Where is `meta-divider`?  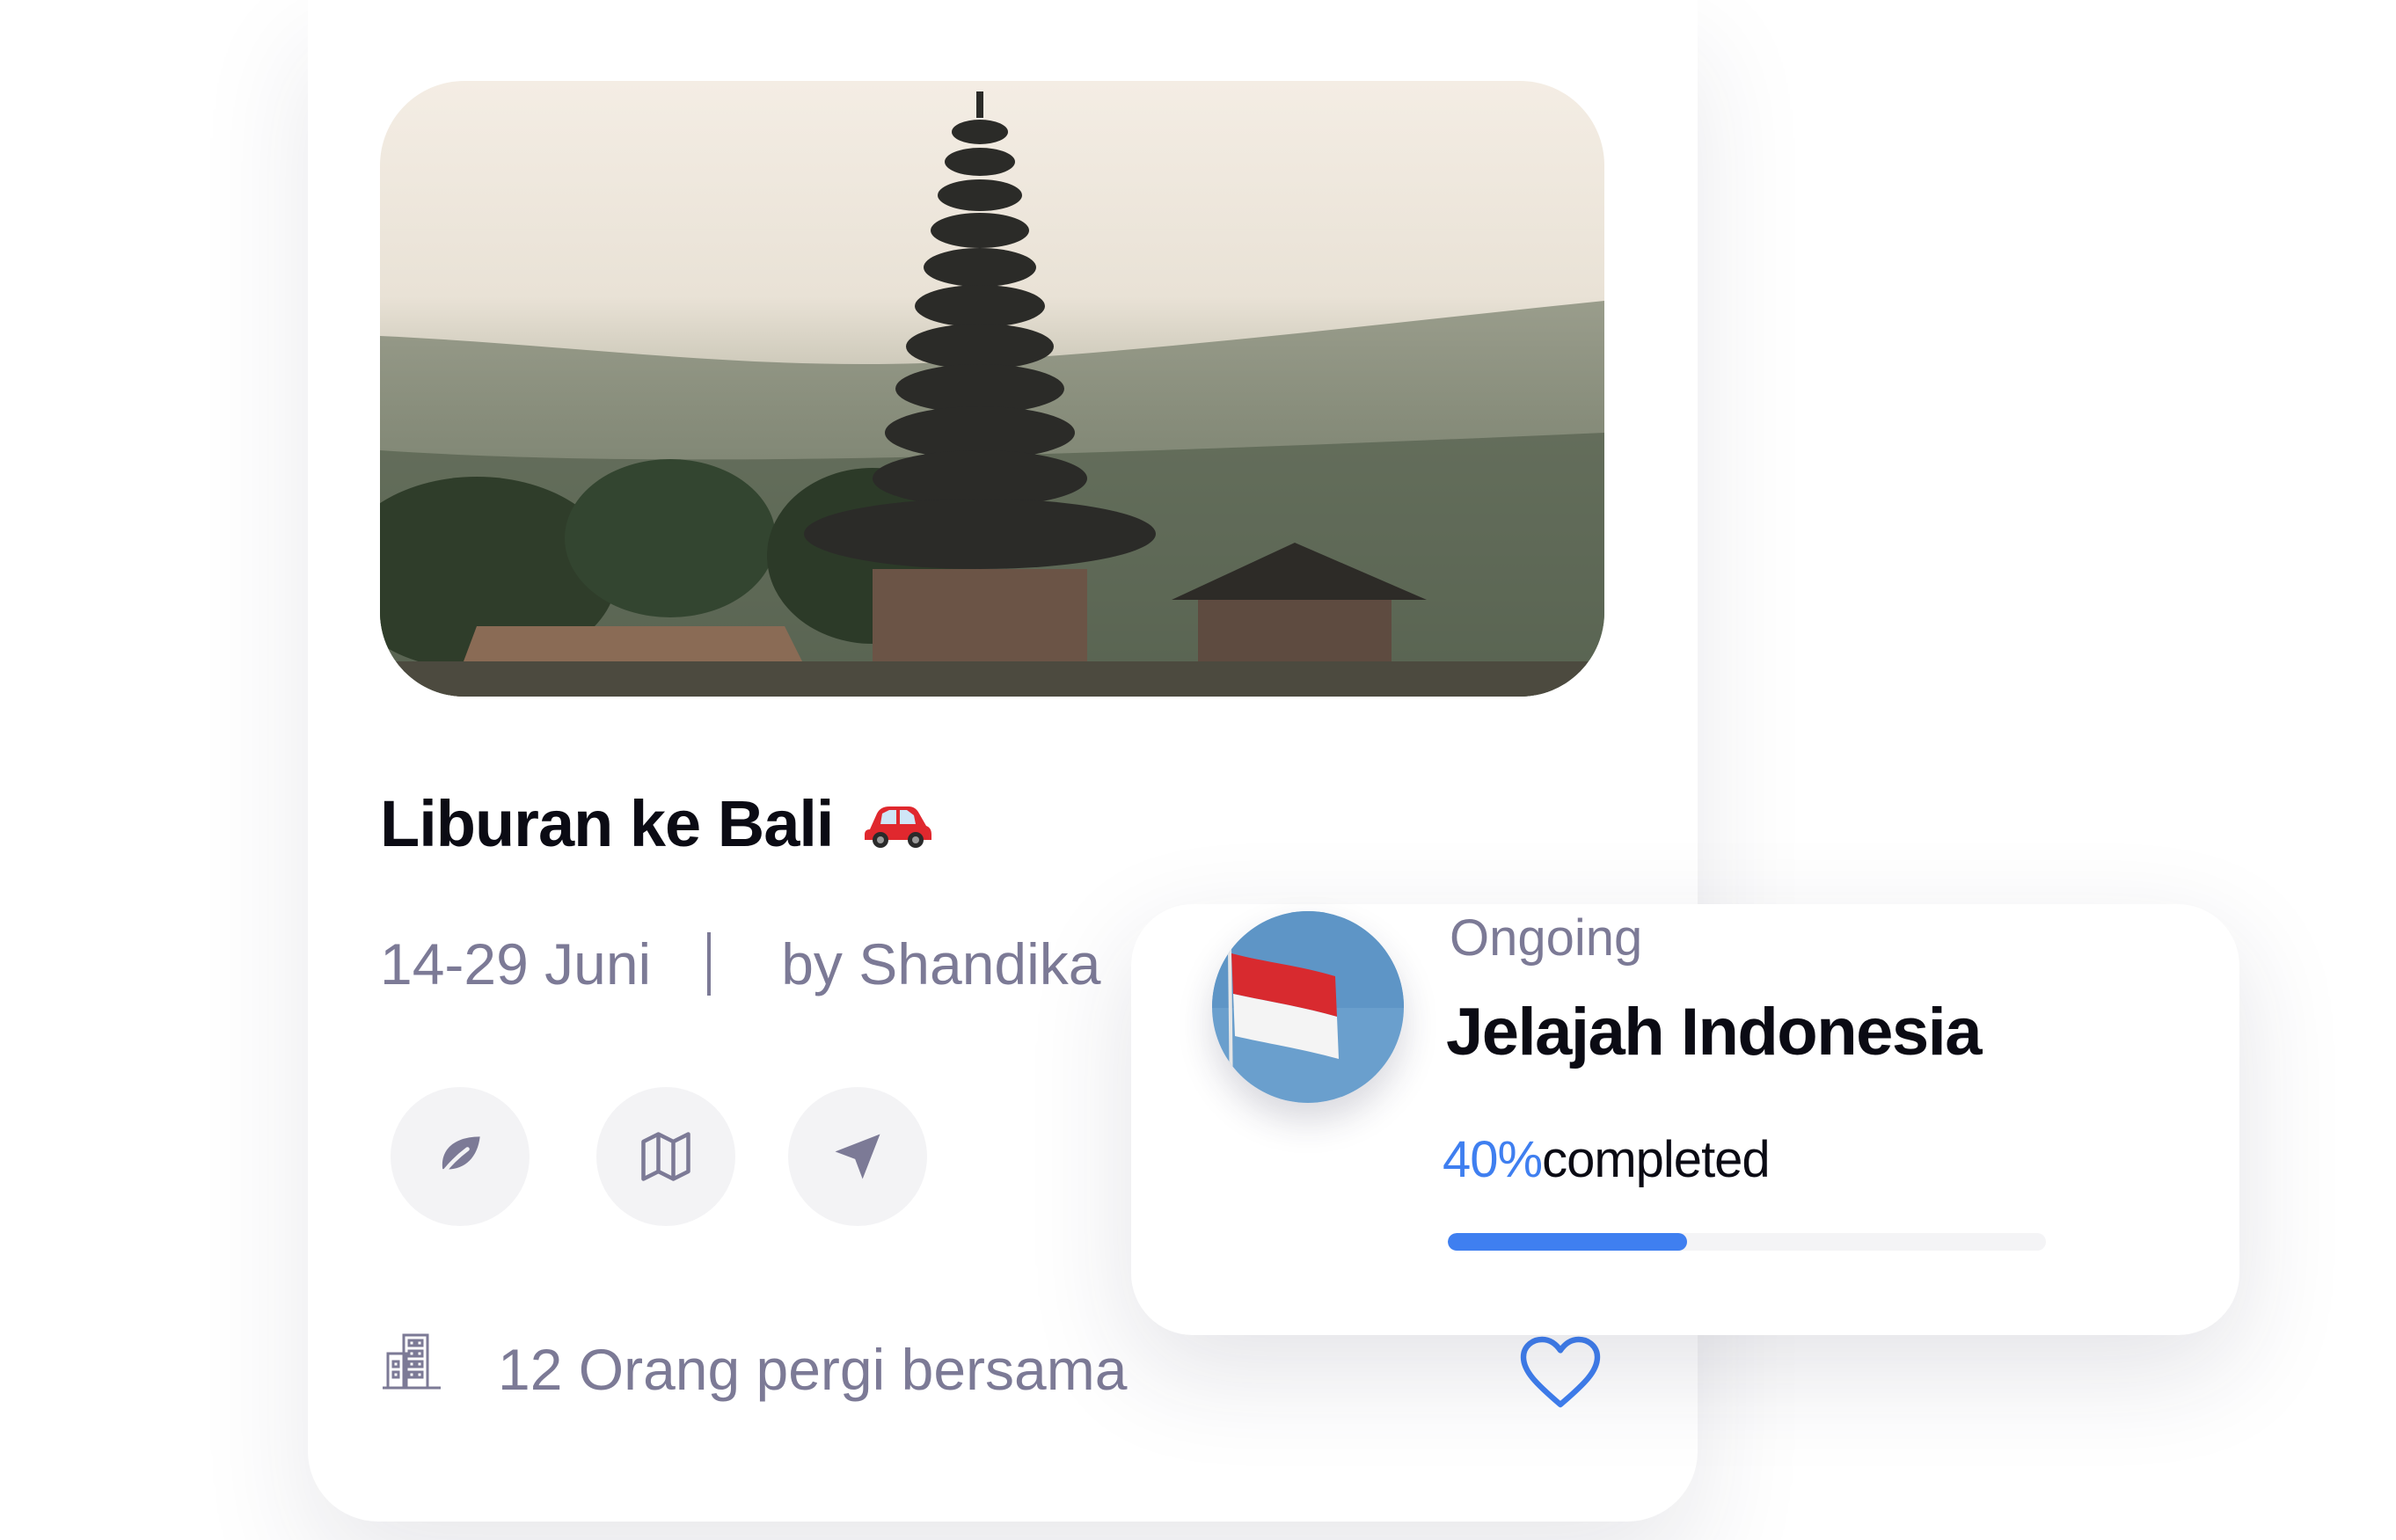
meta-divider is located at coordinates (709, 964).